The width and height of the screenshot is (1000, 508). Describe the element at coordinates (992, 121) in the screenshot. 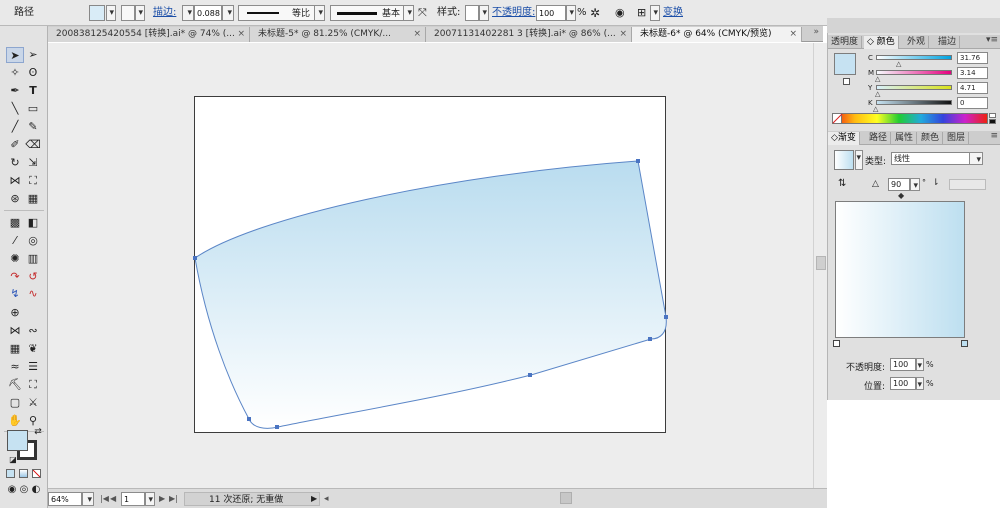

I see `black-swatch` at that location.